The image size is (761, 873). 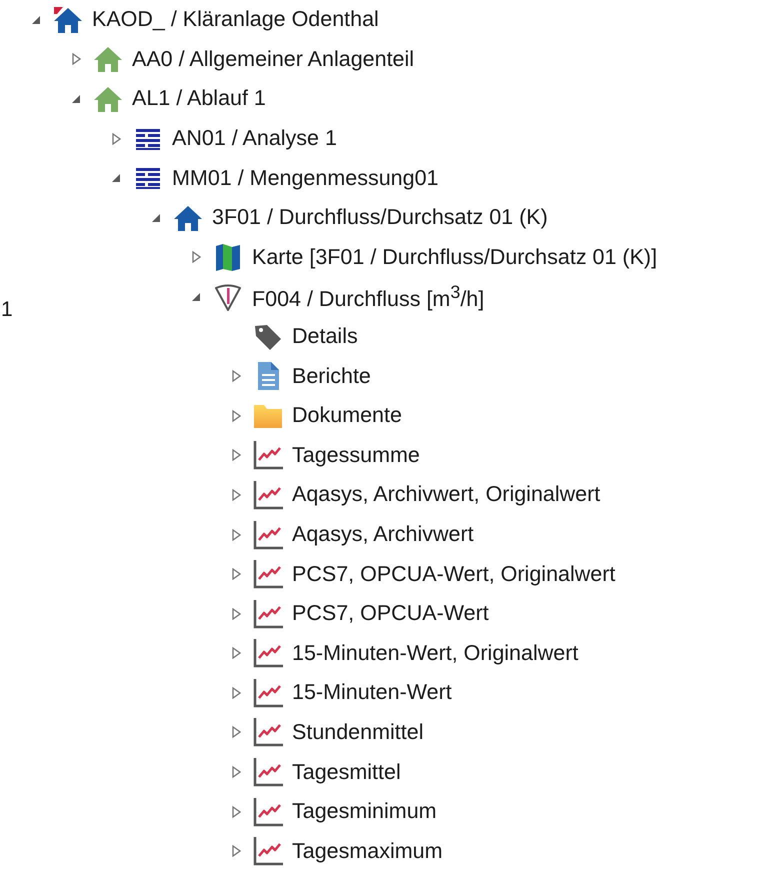 I want to click on tree-item: MM01 / Mengenmessung01, so click(x=305, y=178).